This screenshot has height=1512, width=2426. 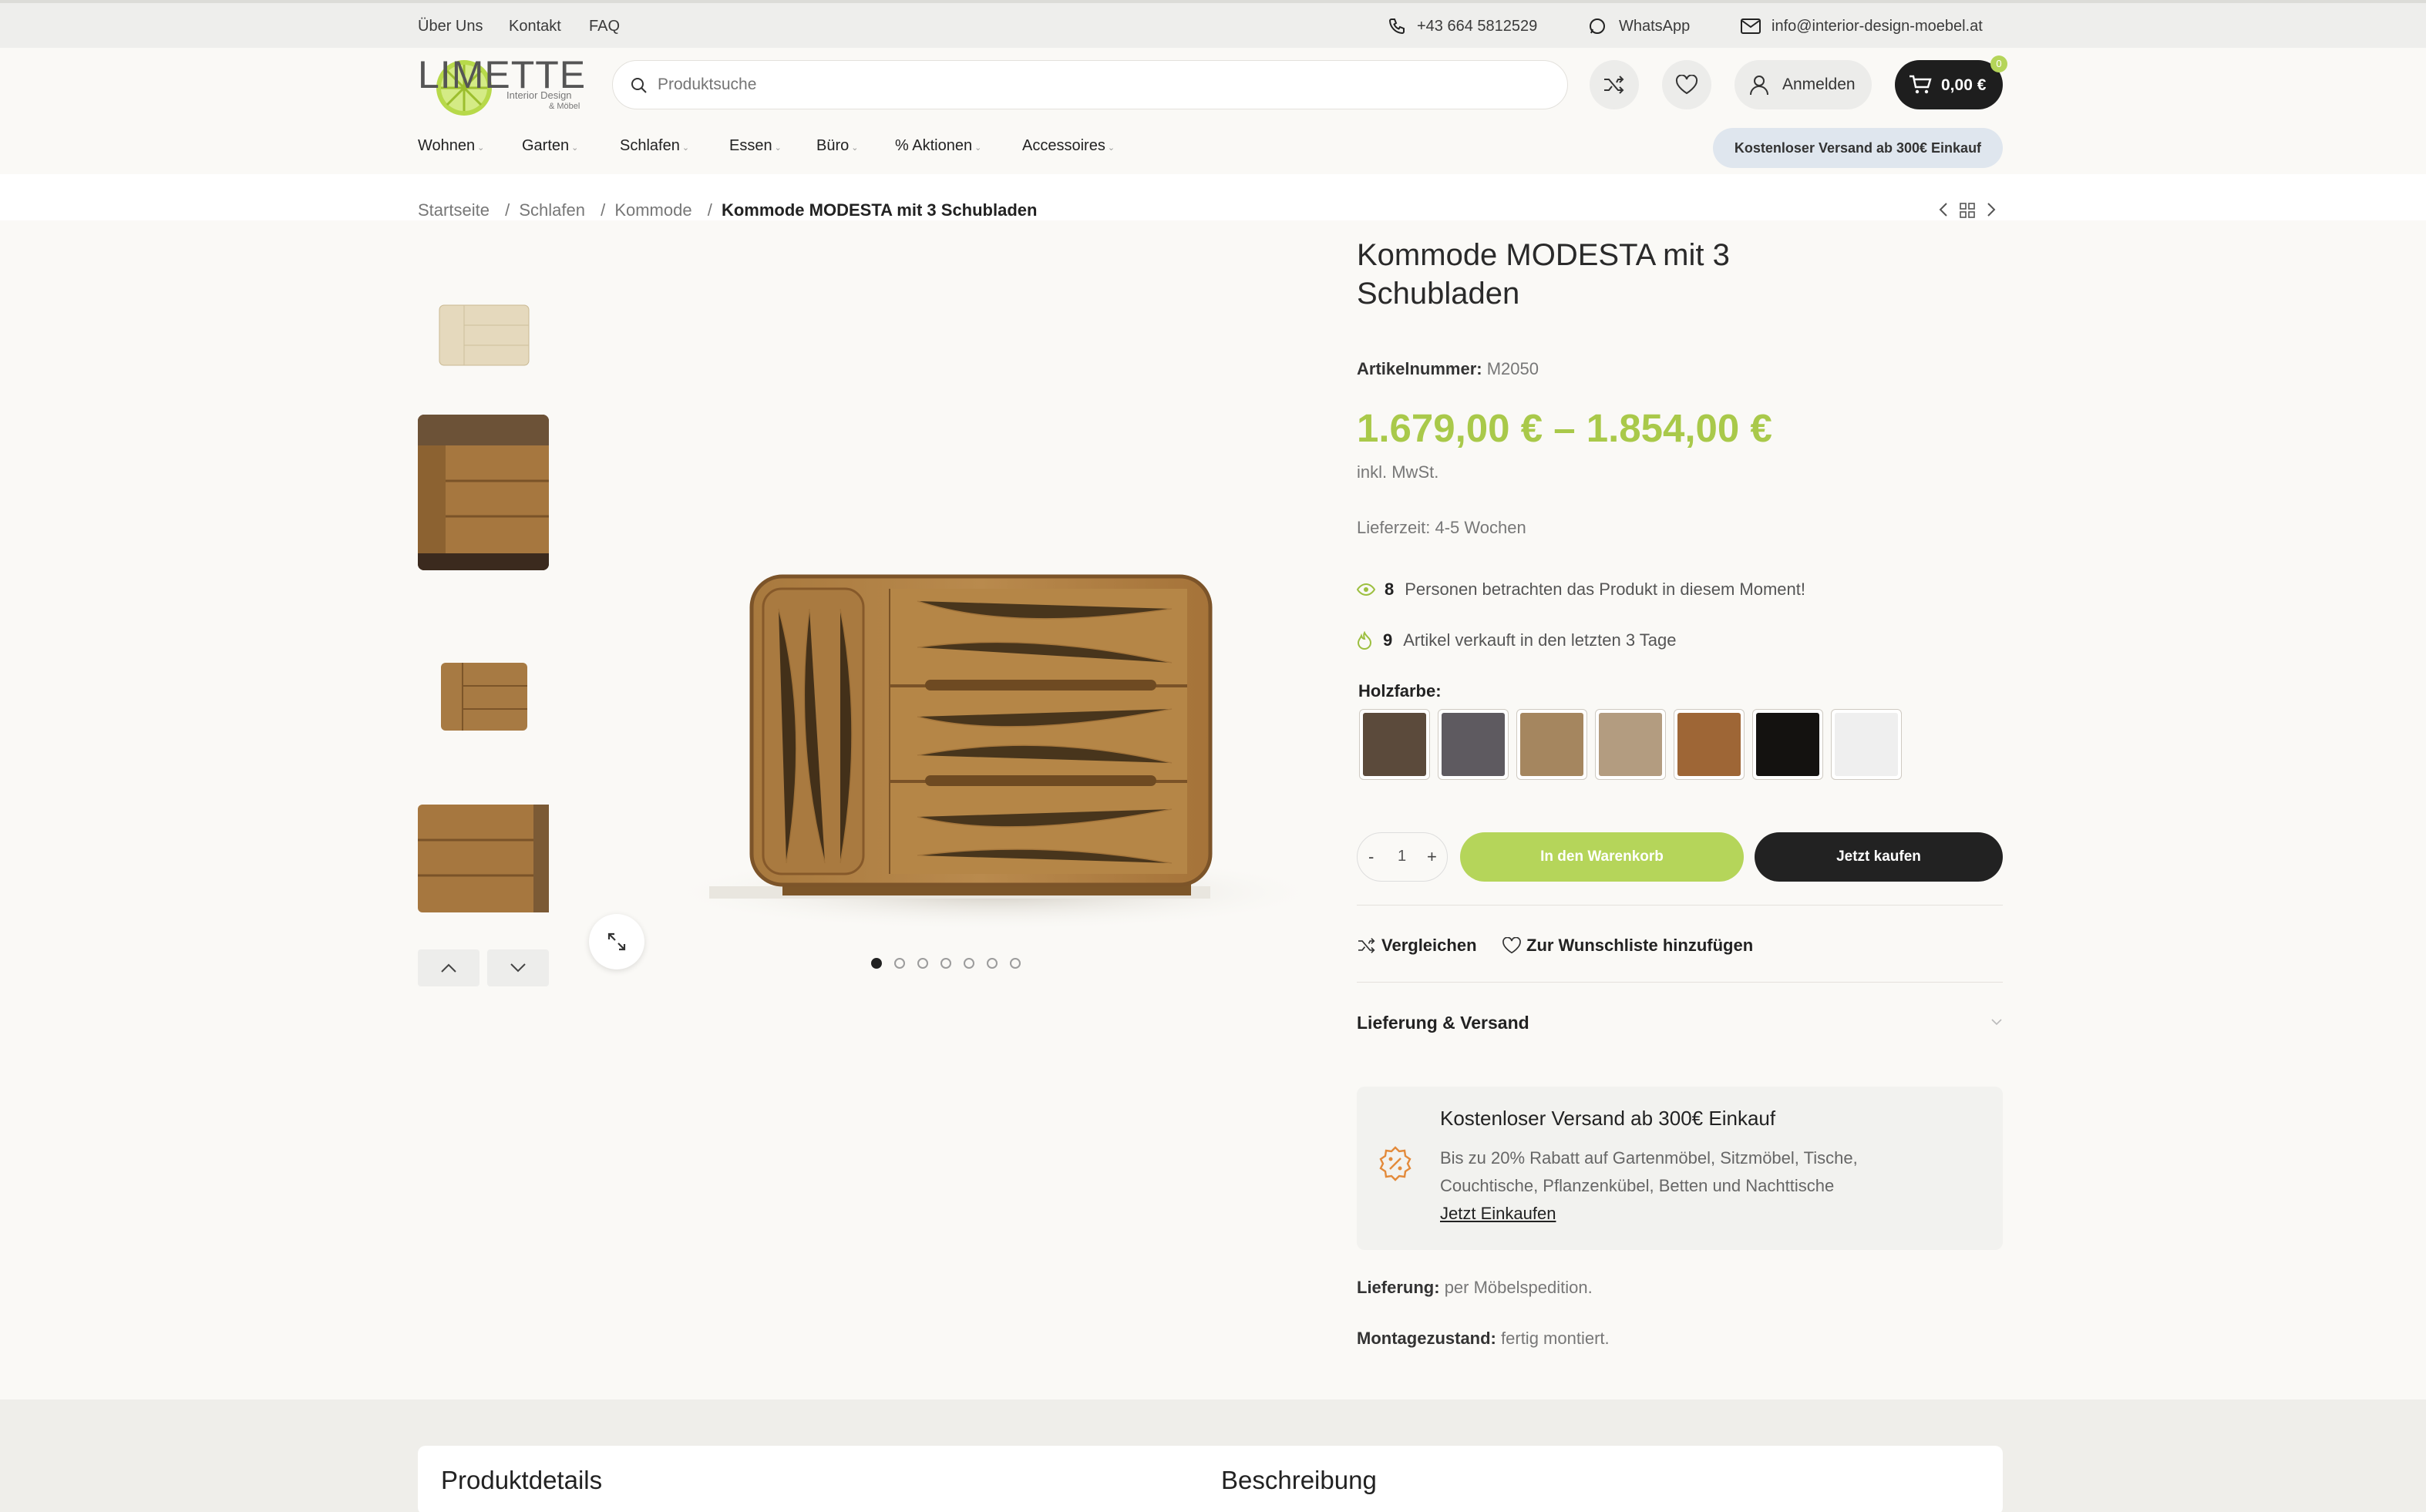 I want to click on delivery-time: Lieferzeit: 4-5 Wochen, so click(x=1441, y=527).